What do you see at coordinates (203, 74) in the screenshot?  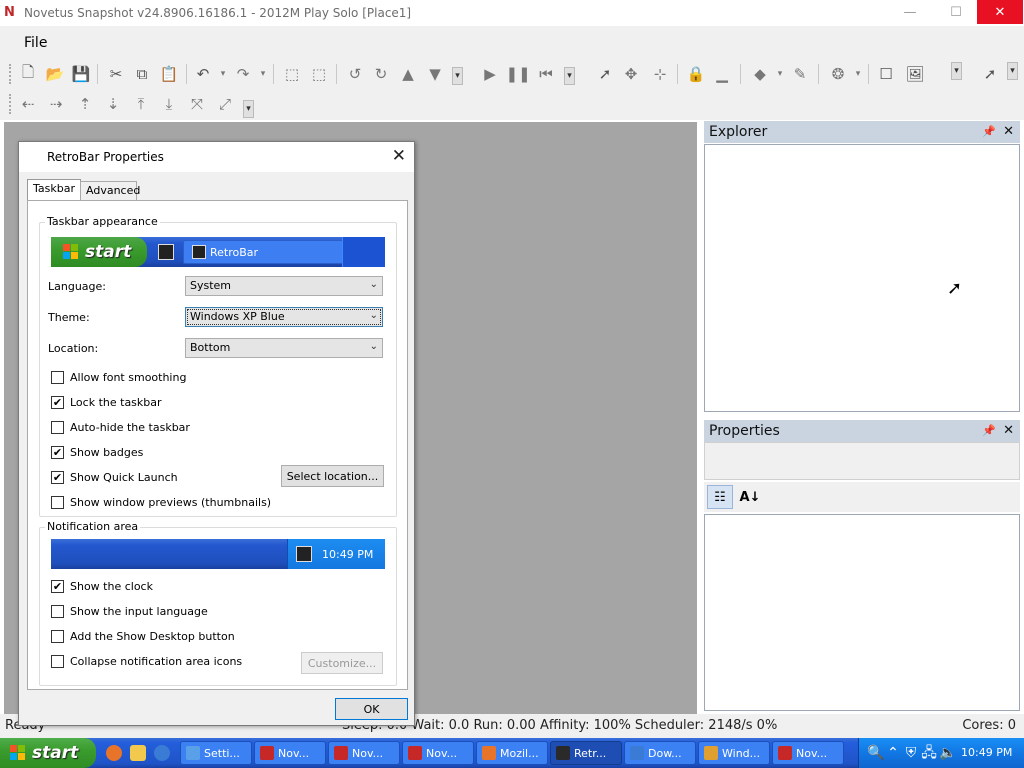 I see `undo-icon: ↶` at bounding box center [203, 74].